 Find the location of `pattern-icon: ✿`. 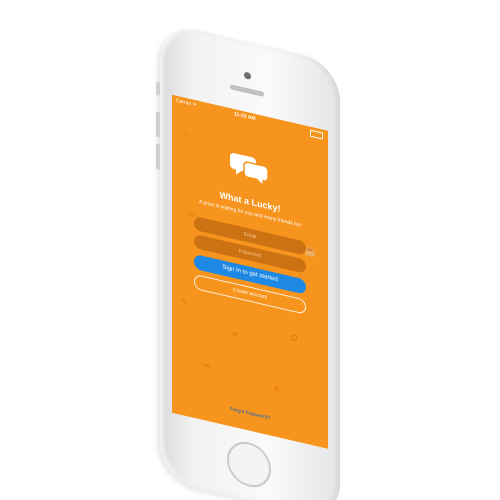

pattern-icon: ✿ is located at coordinates (294, 338).